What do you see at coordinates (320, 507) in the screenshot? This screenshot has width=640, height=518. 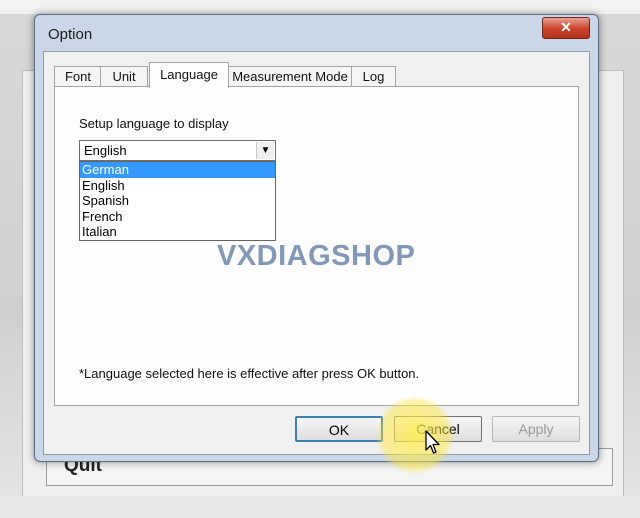 I see `background-footer` at bounding box center [320, 507].